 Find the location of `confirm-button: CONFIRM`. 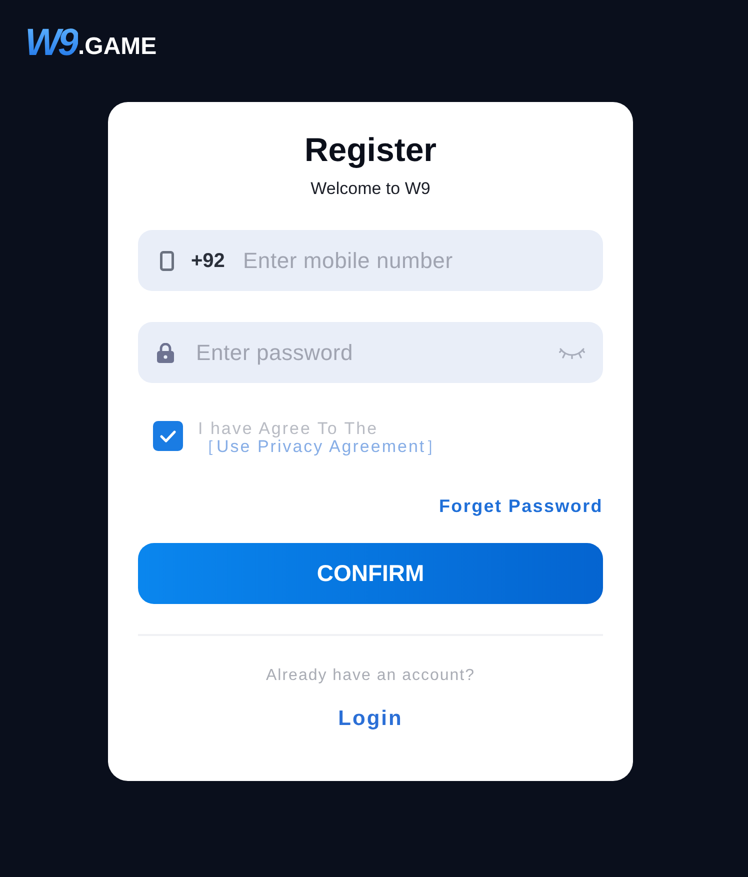

confirm-button: CONFIRM is located at coordinates (370, 573).